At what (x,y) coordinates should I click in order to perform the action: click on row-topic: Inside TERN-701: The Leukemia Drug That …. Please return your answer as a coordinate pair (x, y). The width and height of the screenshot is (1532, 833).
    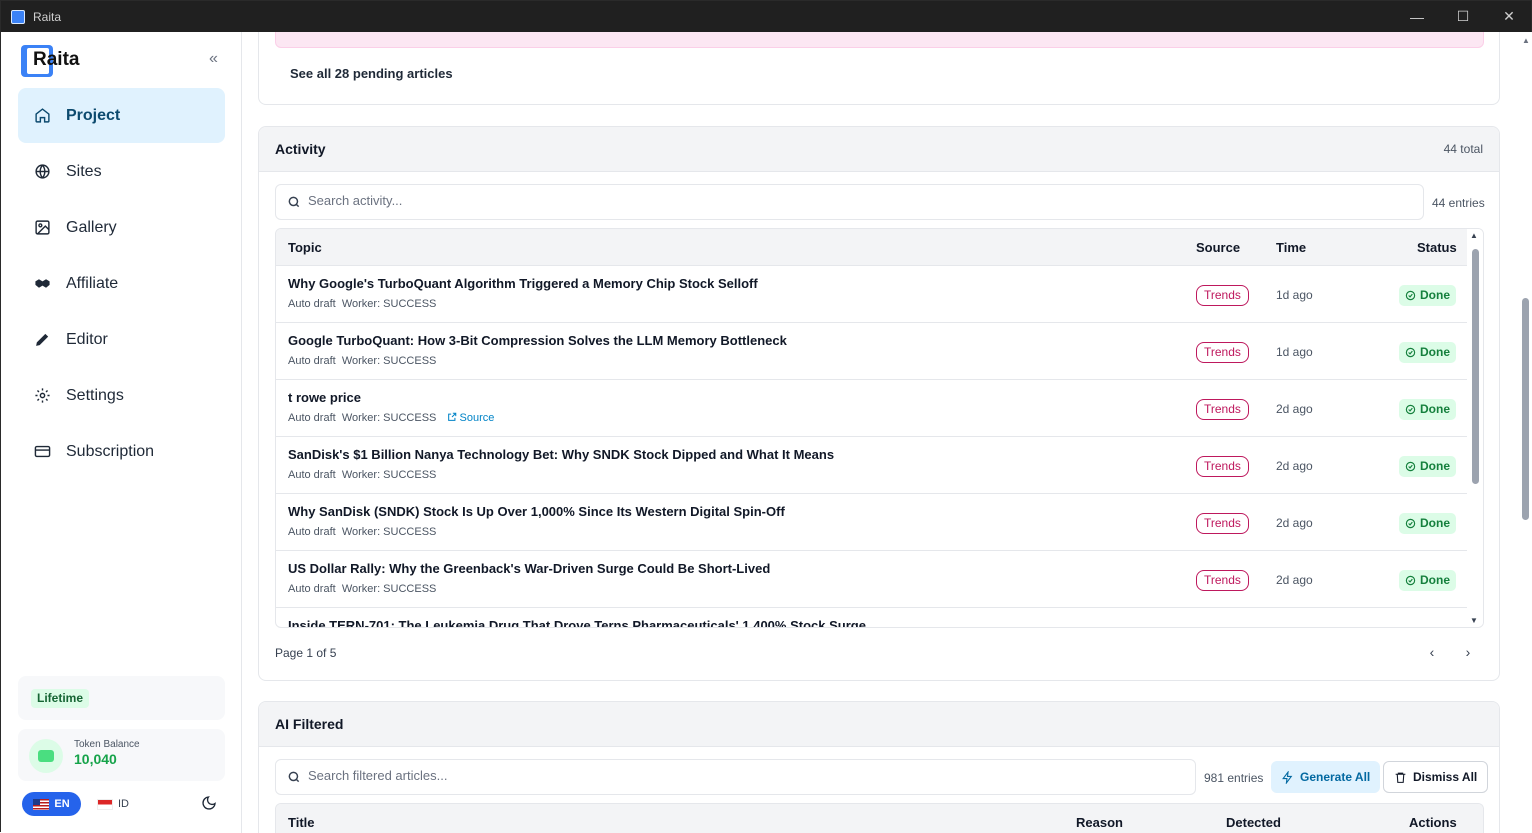
    Looking at the image, I should click on (577, 622).